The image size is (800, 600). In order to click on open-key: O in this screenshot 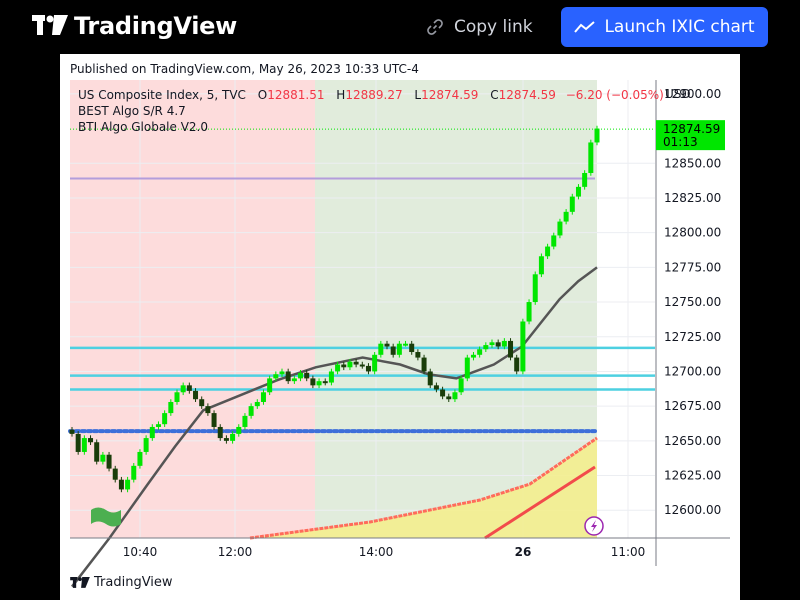, I will do `click(262, 95)`.